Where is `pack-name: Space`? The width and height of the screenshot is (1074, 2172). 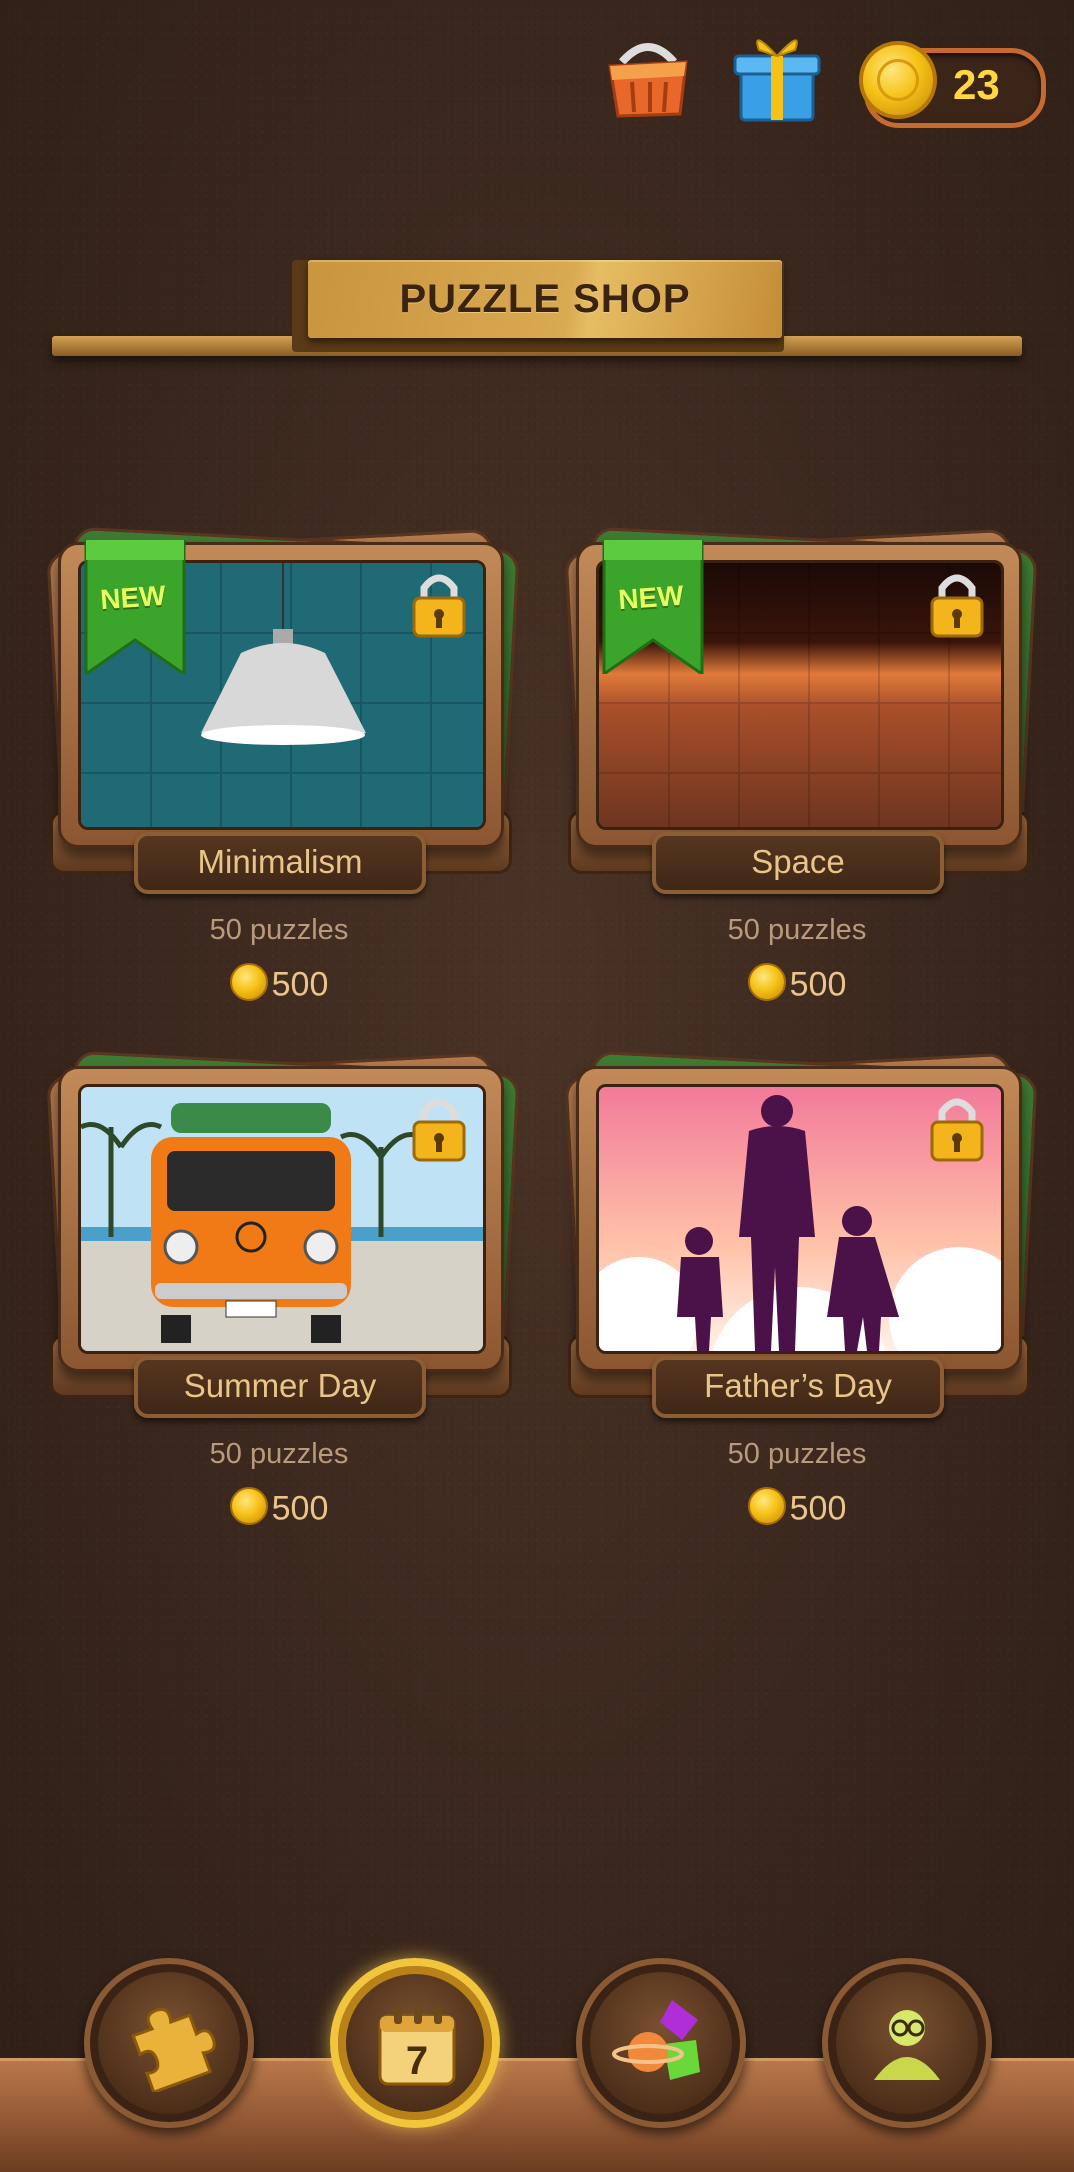 pack-name: Space is located at coordinates (798, 863).